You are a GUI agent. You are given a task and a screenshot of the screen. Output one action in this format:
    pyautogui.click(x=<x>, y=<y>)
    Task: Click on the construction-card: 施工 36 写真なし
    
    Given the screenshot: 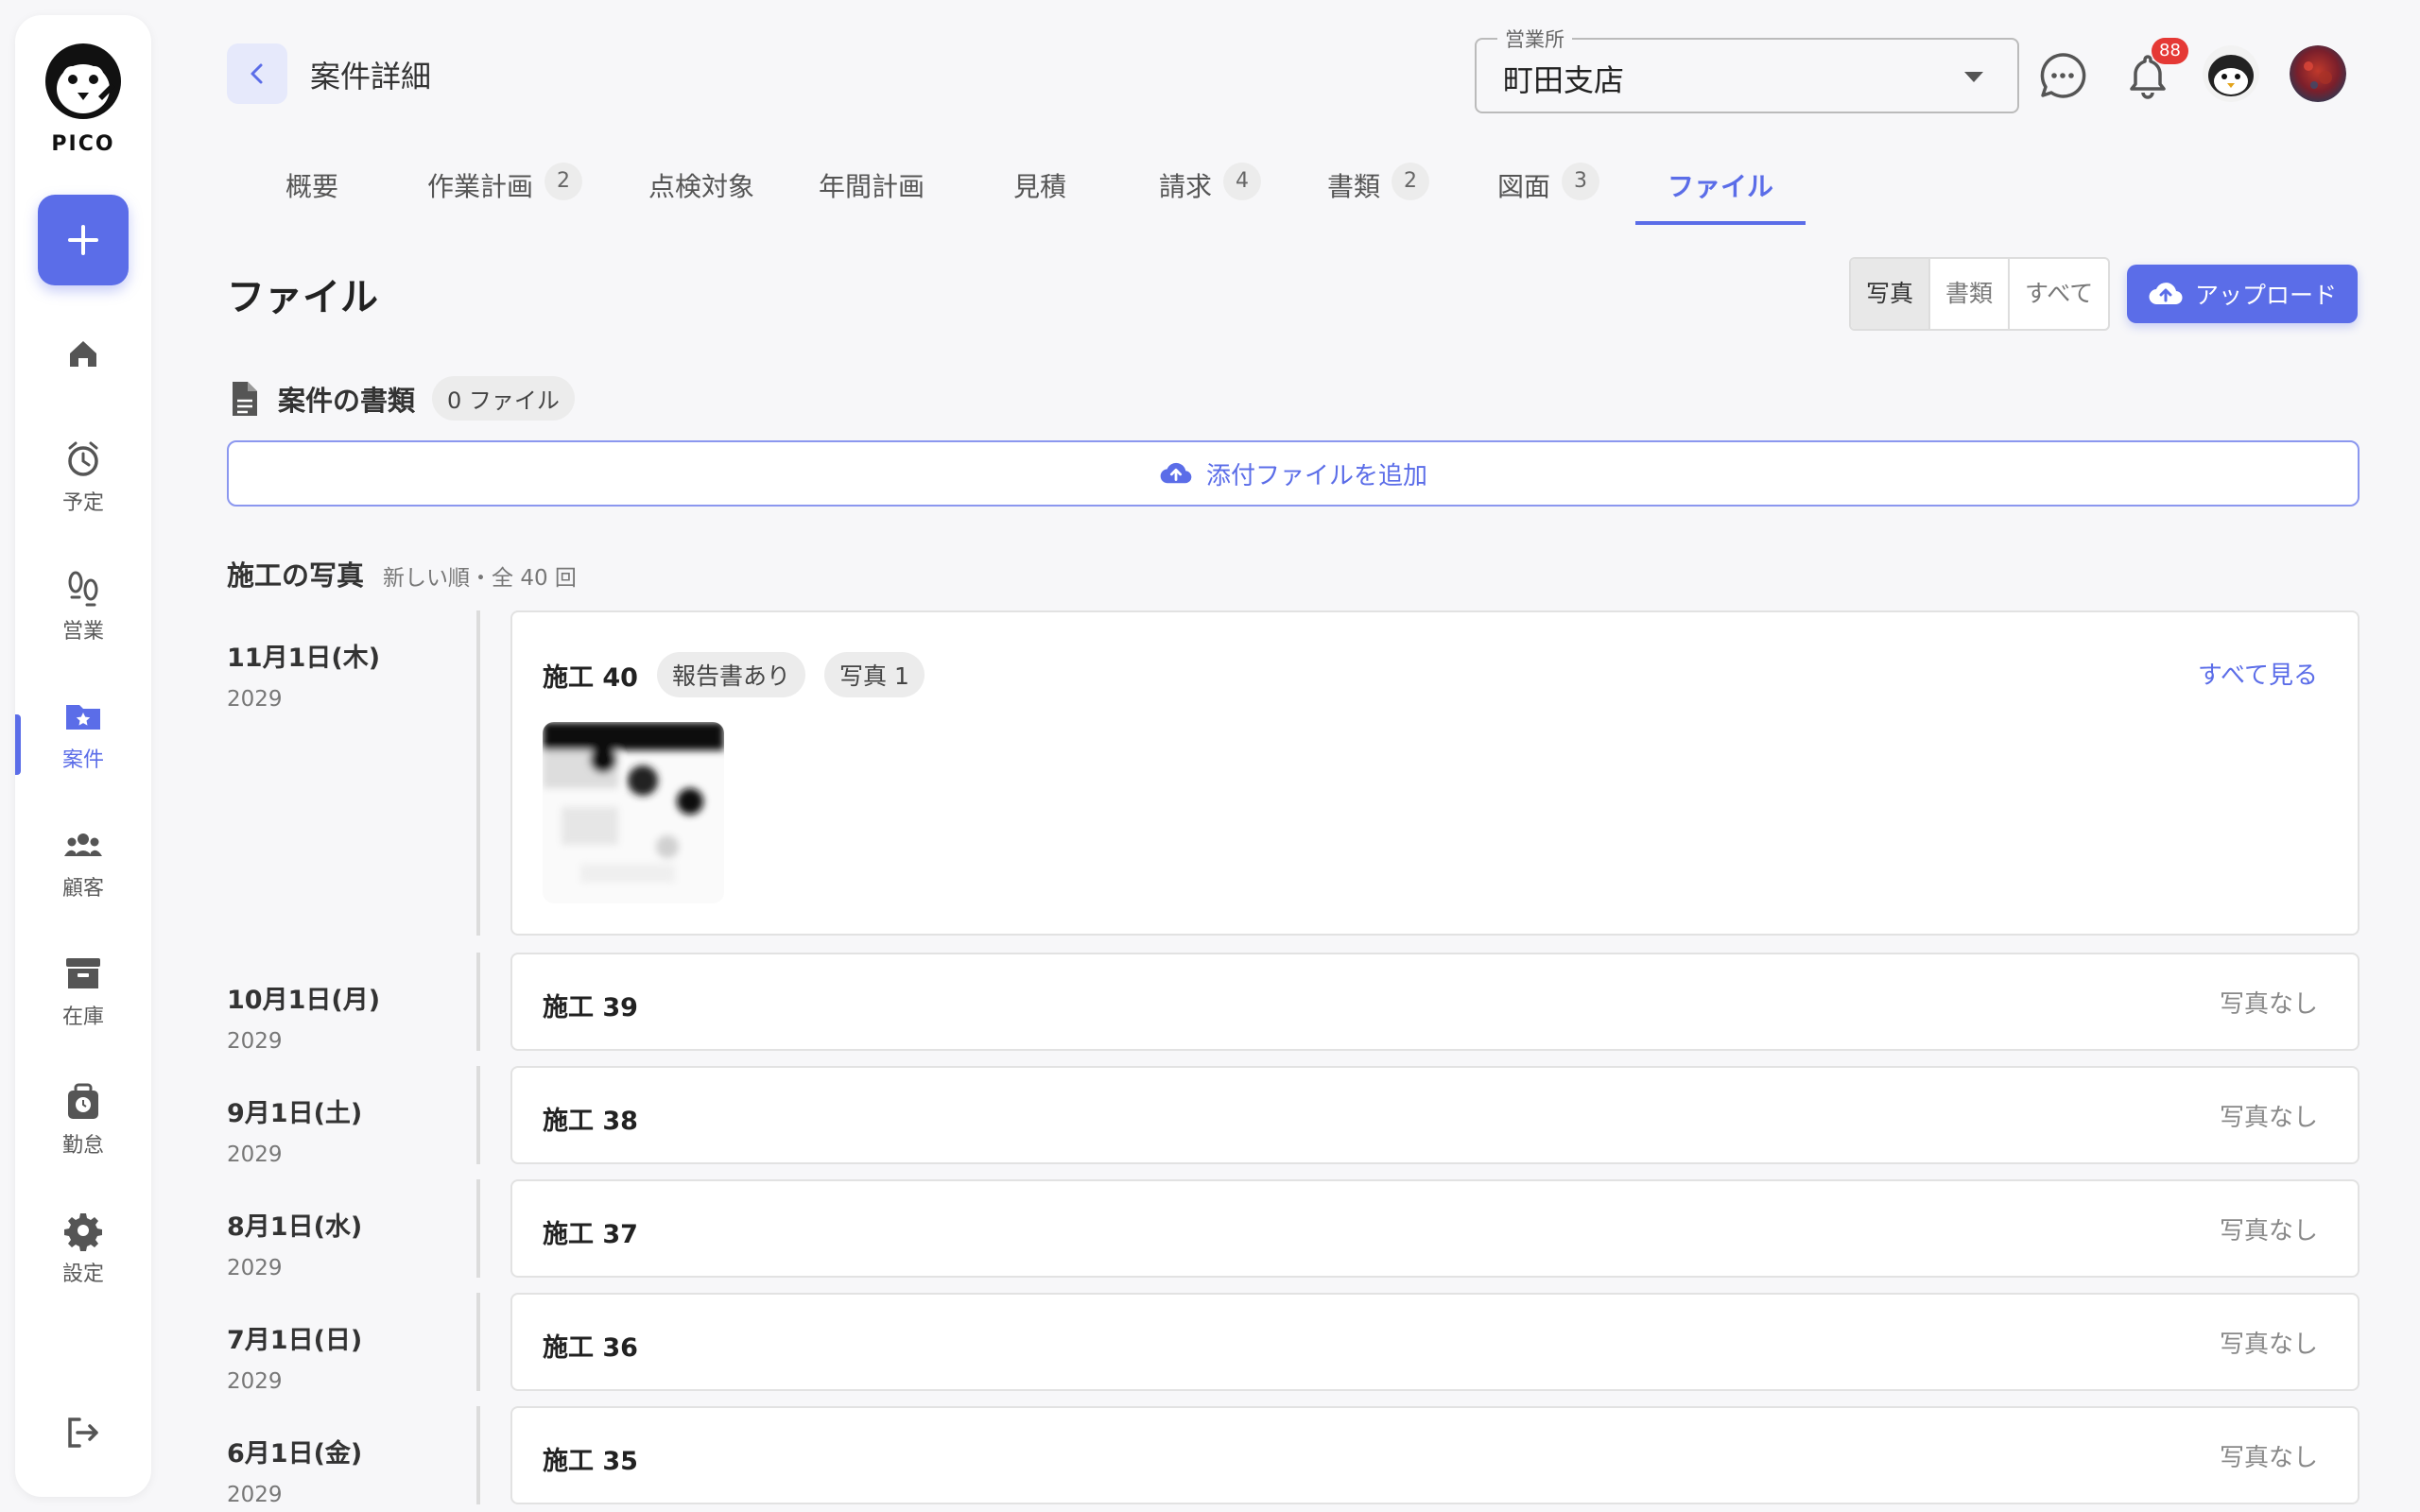 What is the action you would take?
    pyautogui.click(x=1435, y=1342)
    